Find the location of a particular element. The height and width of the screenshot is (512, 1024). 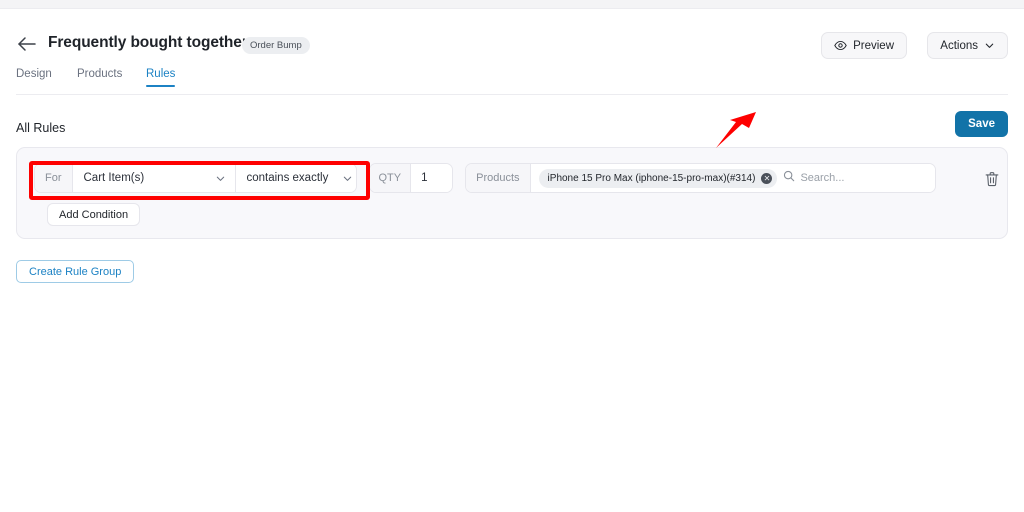

back-arrow-icon is located at coordinates (27, 44).